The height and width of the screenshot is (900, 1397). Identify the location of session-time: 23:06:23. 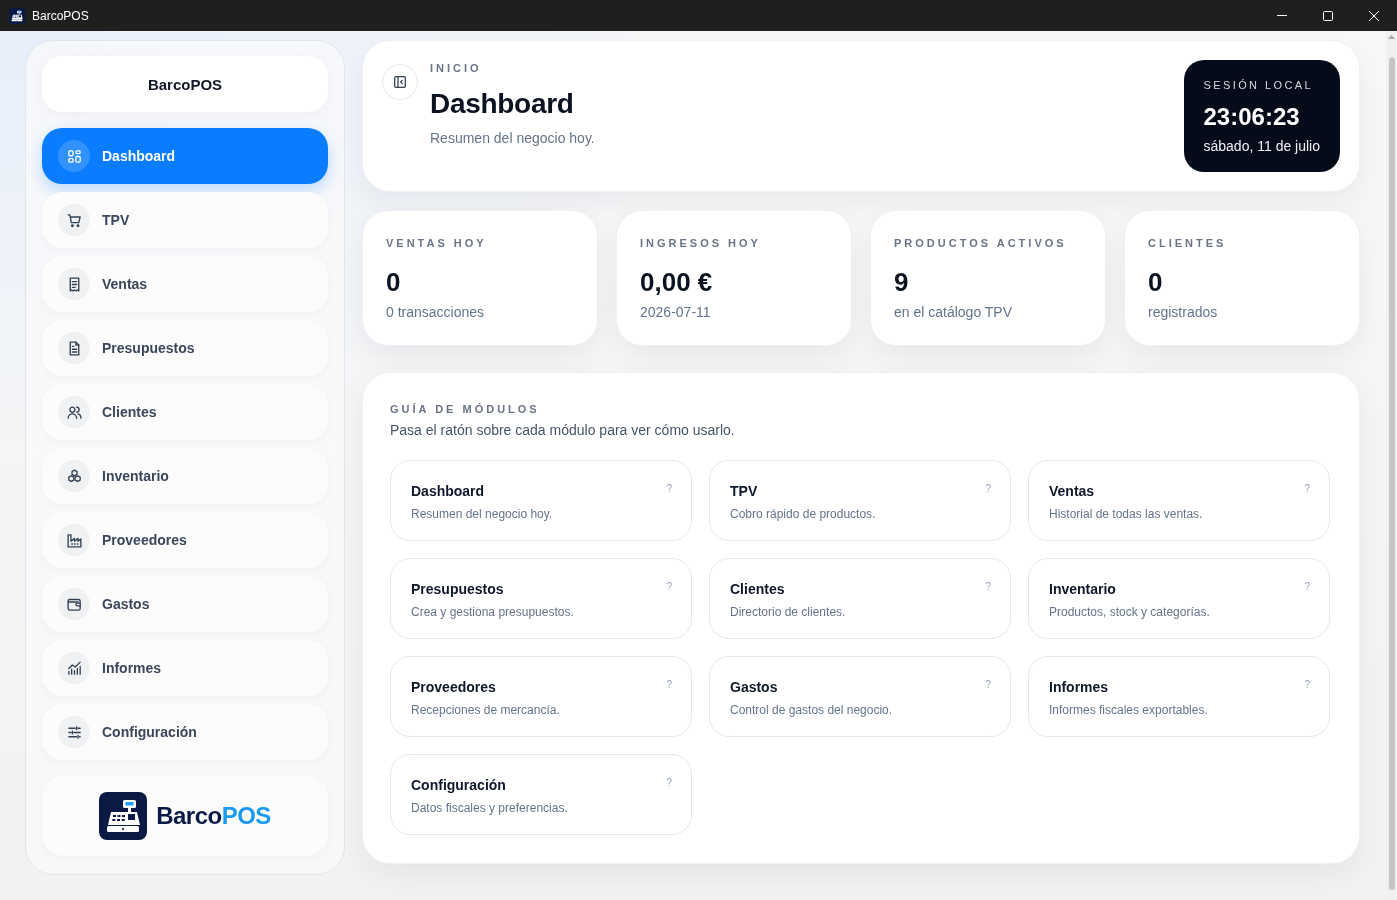
(1251, 117).